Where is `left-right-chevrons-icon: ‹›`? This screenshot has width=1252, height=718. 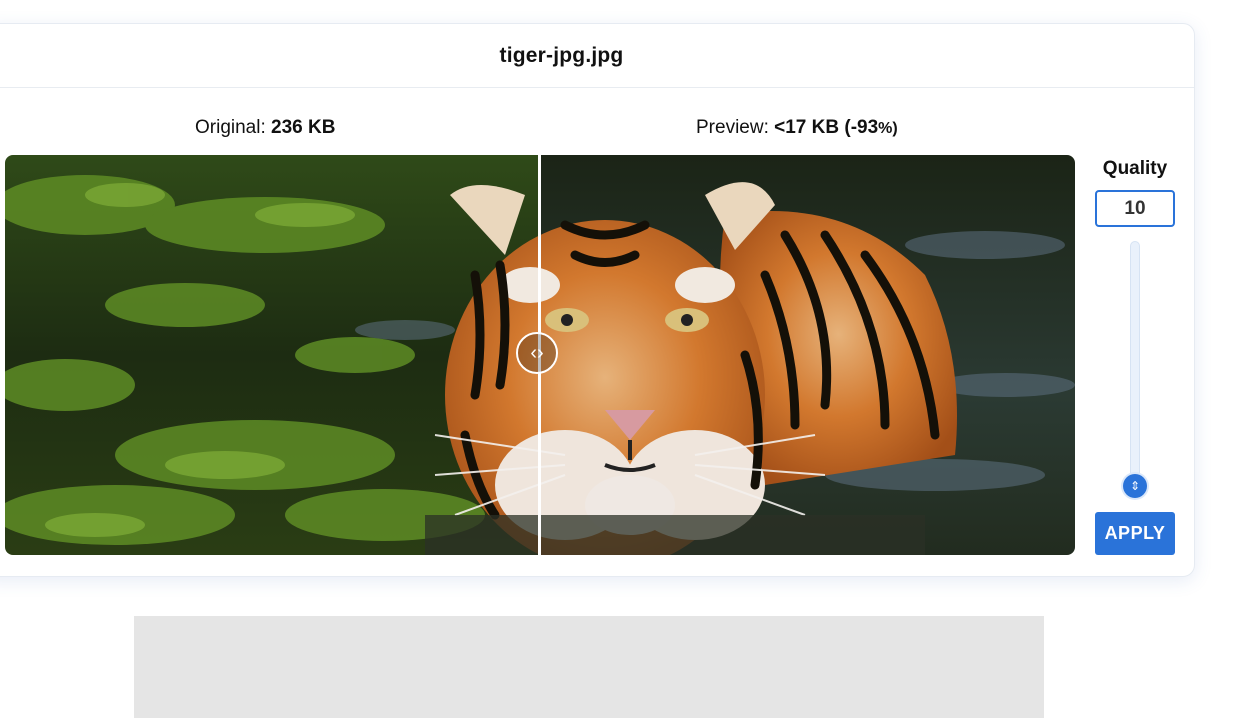
left-right-chevrons-icon: ‹› is located at coordinates (537, 353).